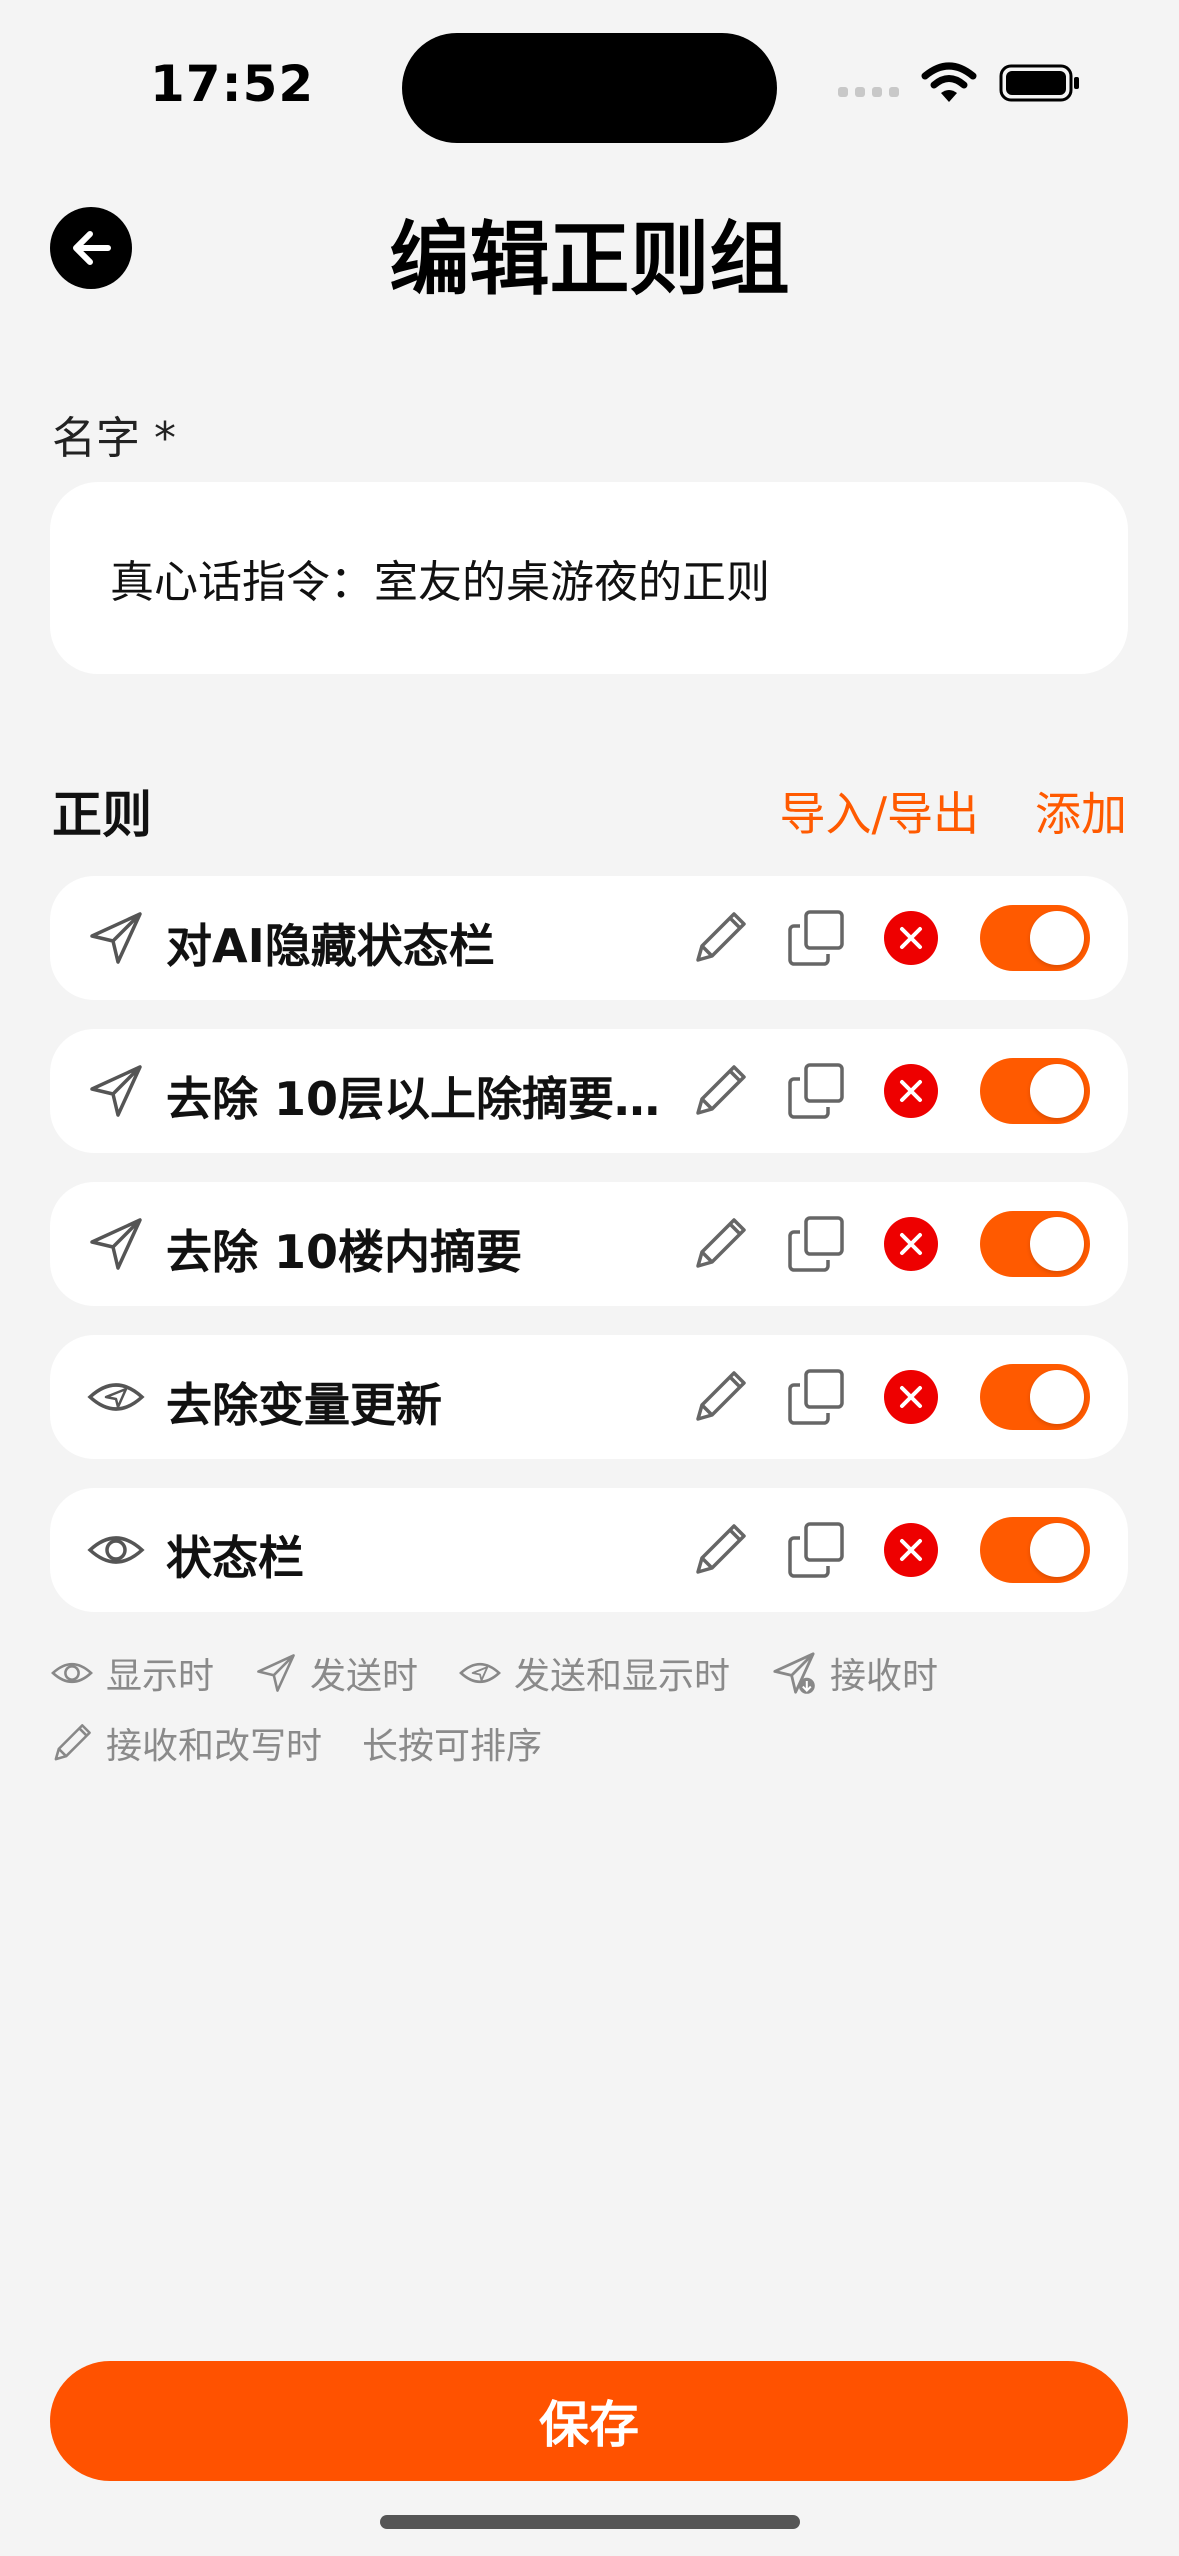  Describe the element at coordinates (364, 1676) in the screenshot. I see `legend-send-label: 发送时` at that location.